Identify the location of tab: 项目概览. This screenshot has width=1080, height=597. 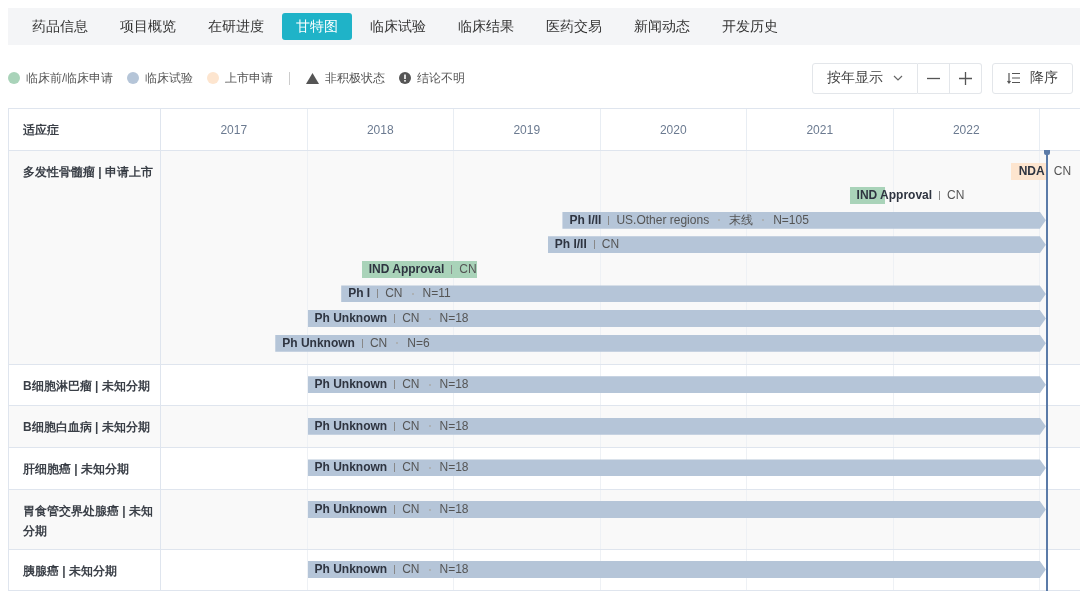
(148, 26).